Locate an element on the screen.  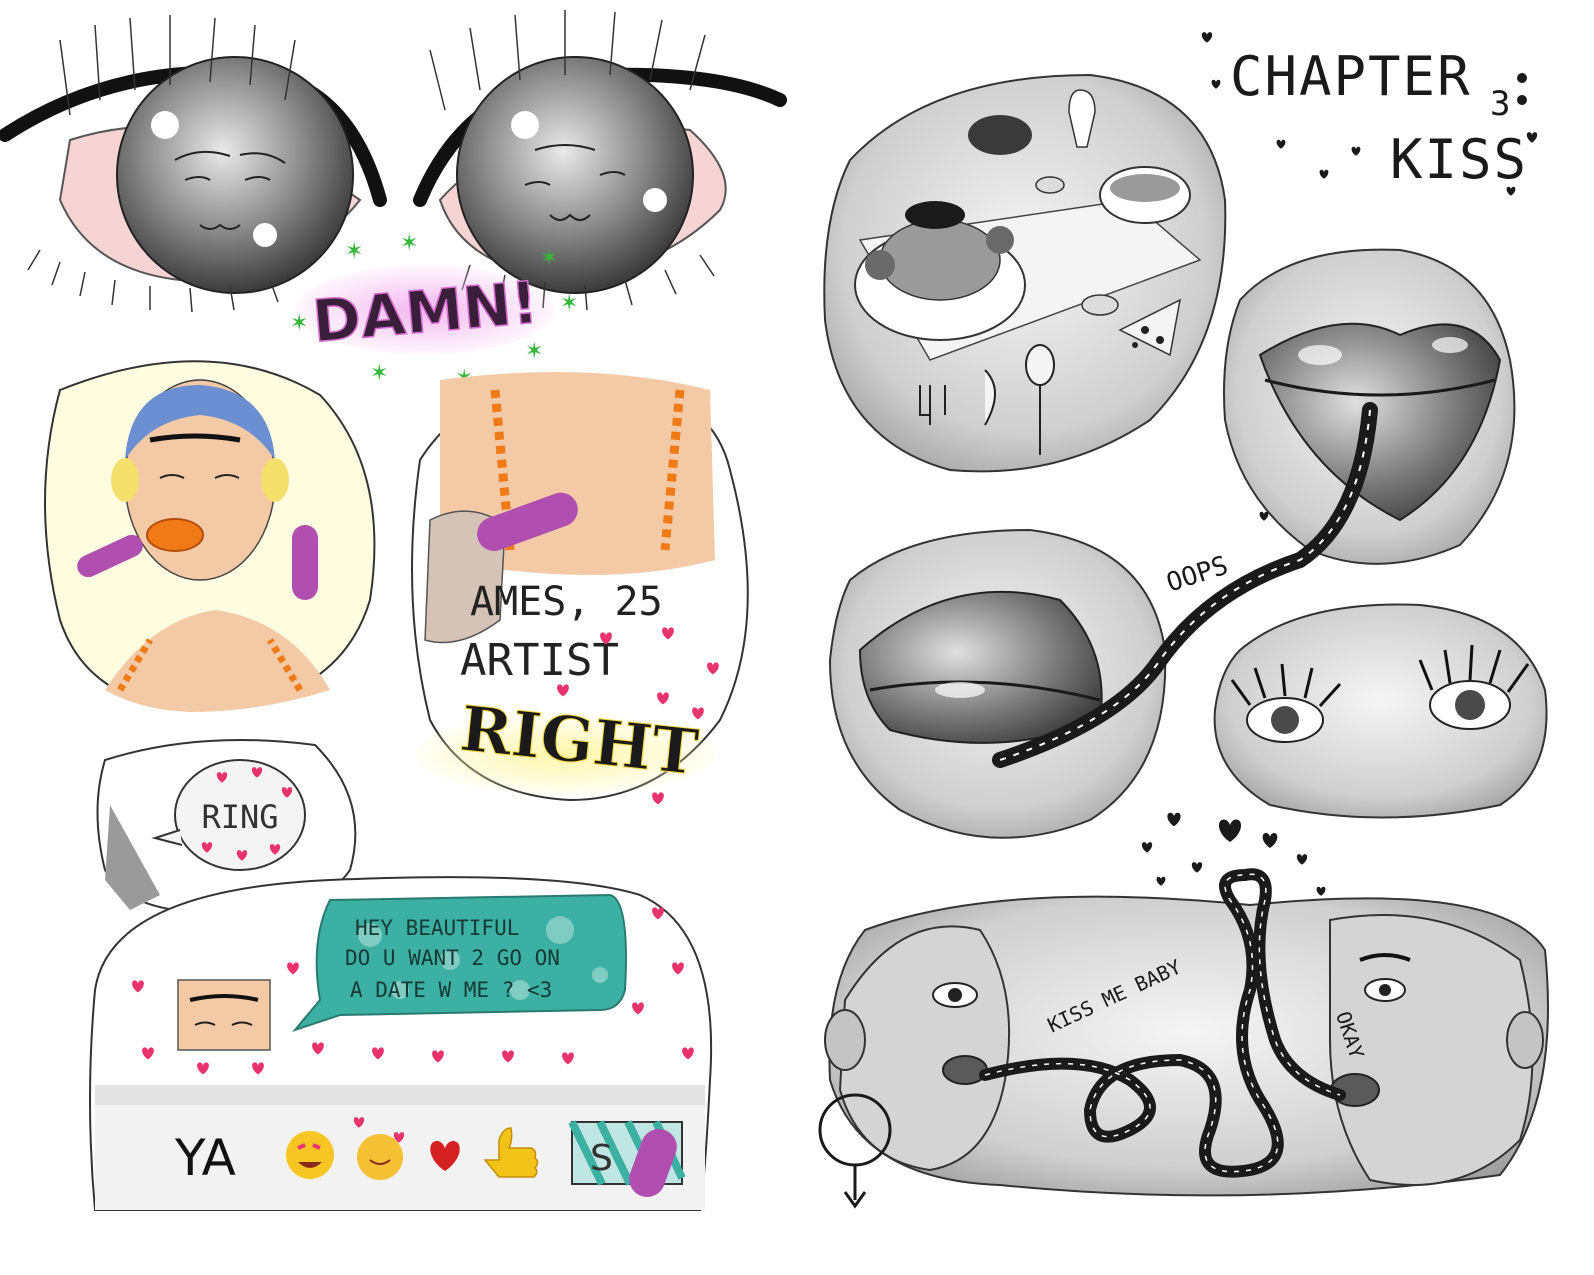
profile-name-text: AMES, 25 is located at coordinates (566, 602).